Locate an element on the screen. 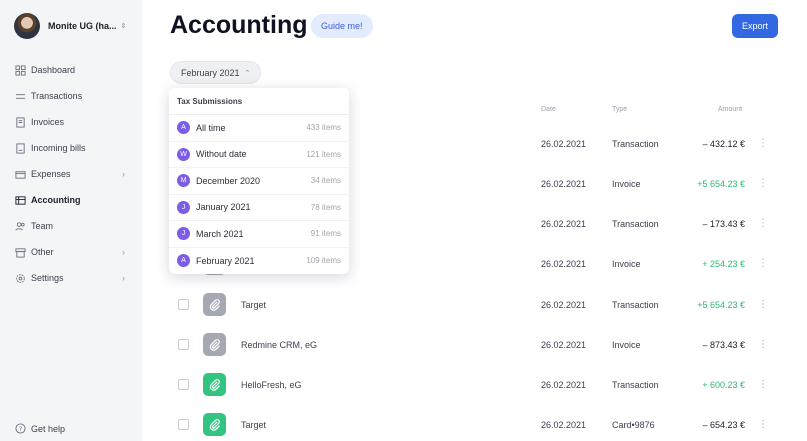  option-count: 91 items is located at coordinates (325, 234).